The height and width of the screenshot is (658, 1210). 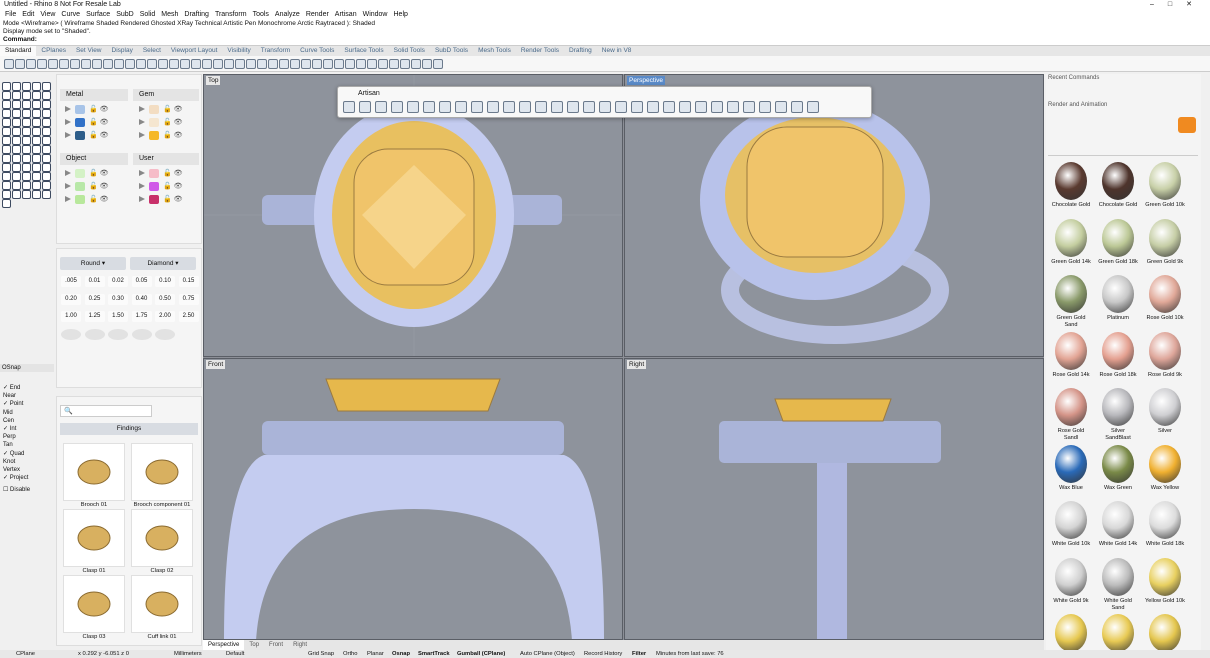 I want to click on tab-surface-tools: Surface Tools, so click(x=363, y=51).